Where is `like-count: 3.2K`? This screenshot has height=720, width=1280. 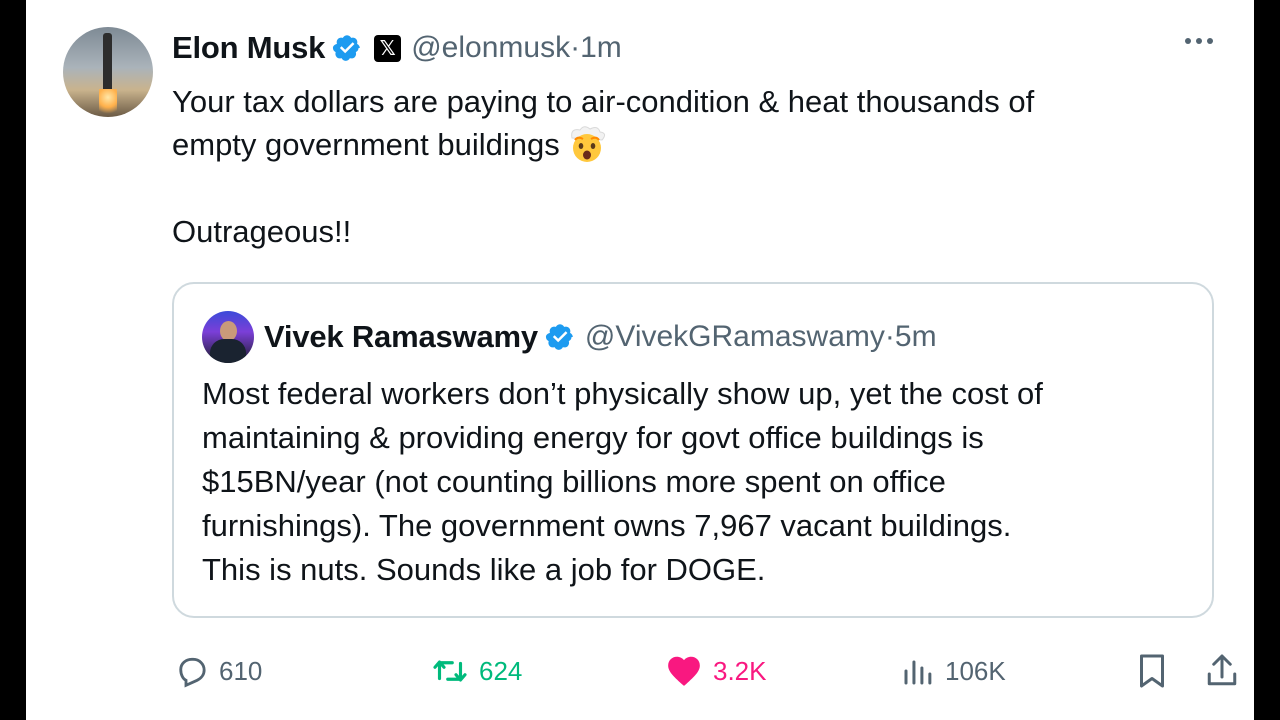 like-count: 3.2K is located at coordinates (740, 670).